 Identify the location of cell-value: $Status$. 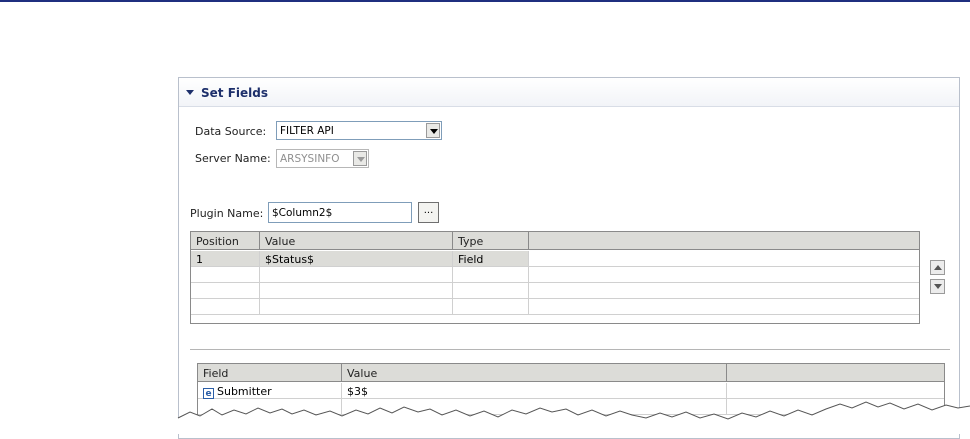
(356, 259).